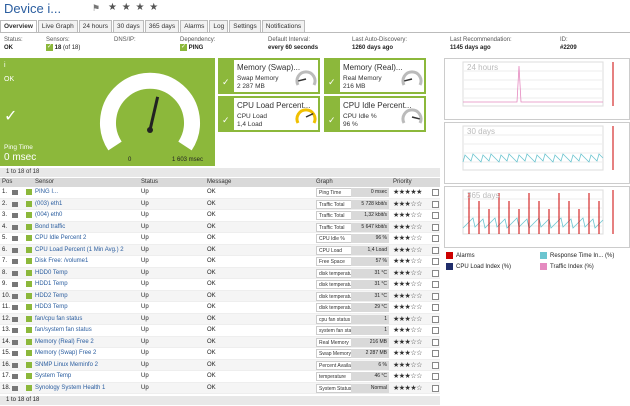 This screenshot has height=406, width=630. What do you see at coordinates (220, 172) in the screenshot?
I see `table-pager: 1 to 18 of 18` at bounding box center [220, 172].